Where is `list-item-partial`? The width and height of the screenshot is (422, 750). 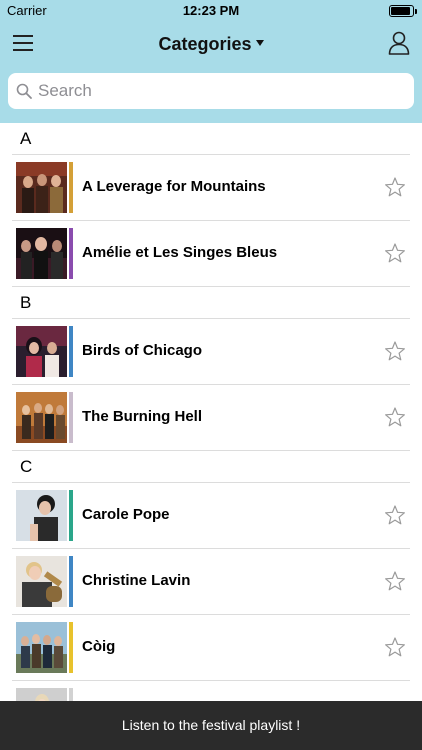 list-item-partial is located at coordinates (211, 691).